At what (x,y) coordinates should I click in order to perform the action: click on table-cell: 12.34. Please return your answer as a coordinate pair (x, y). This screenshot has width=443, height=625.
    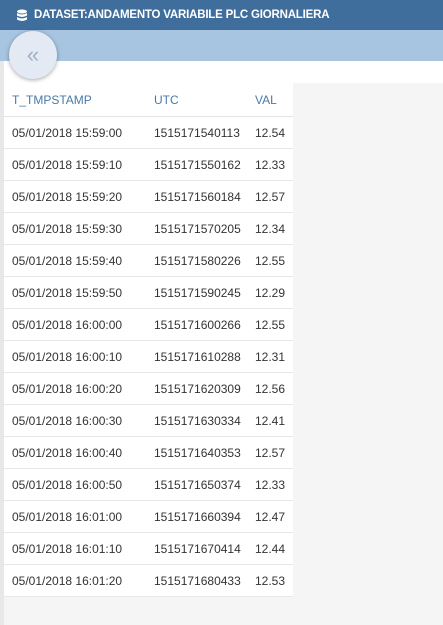
    Looking at the image, I should click on (272, 228).